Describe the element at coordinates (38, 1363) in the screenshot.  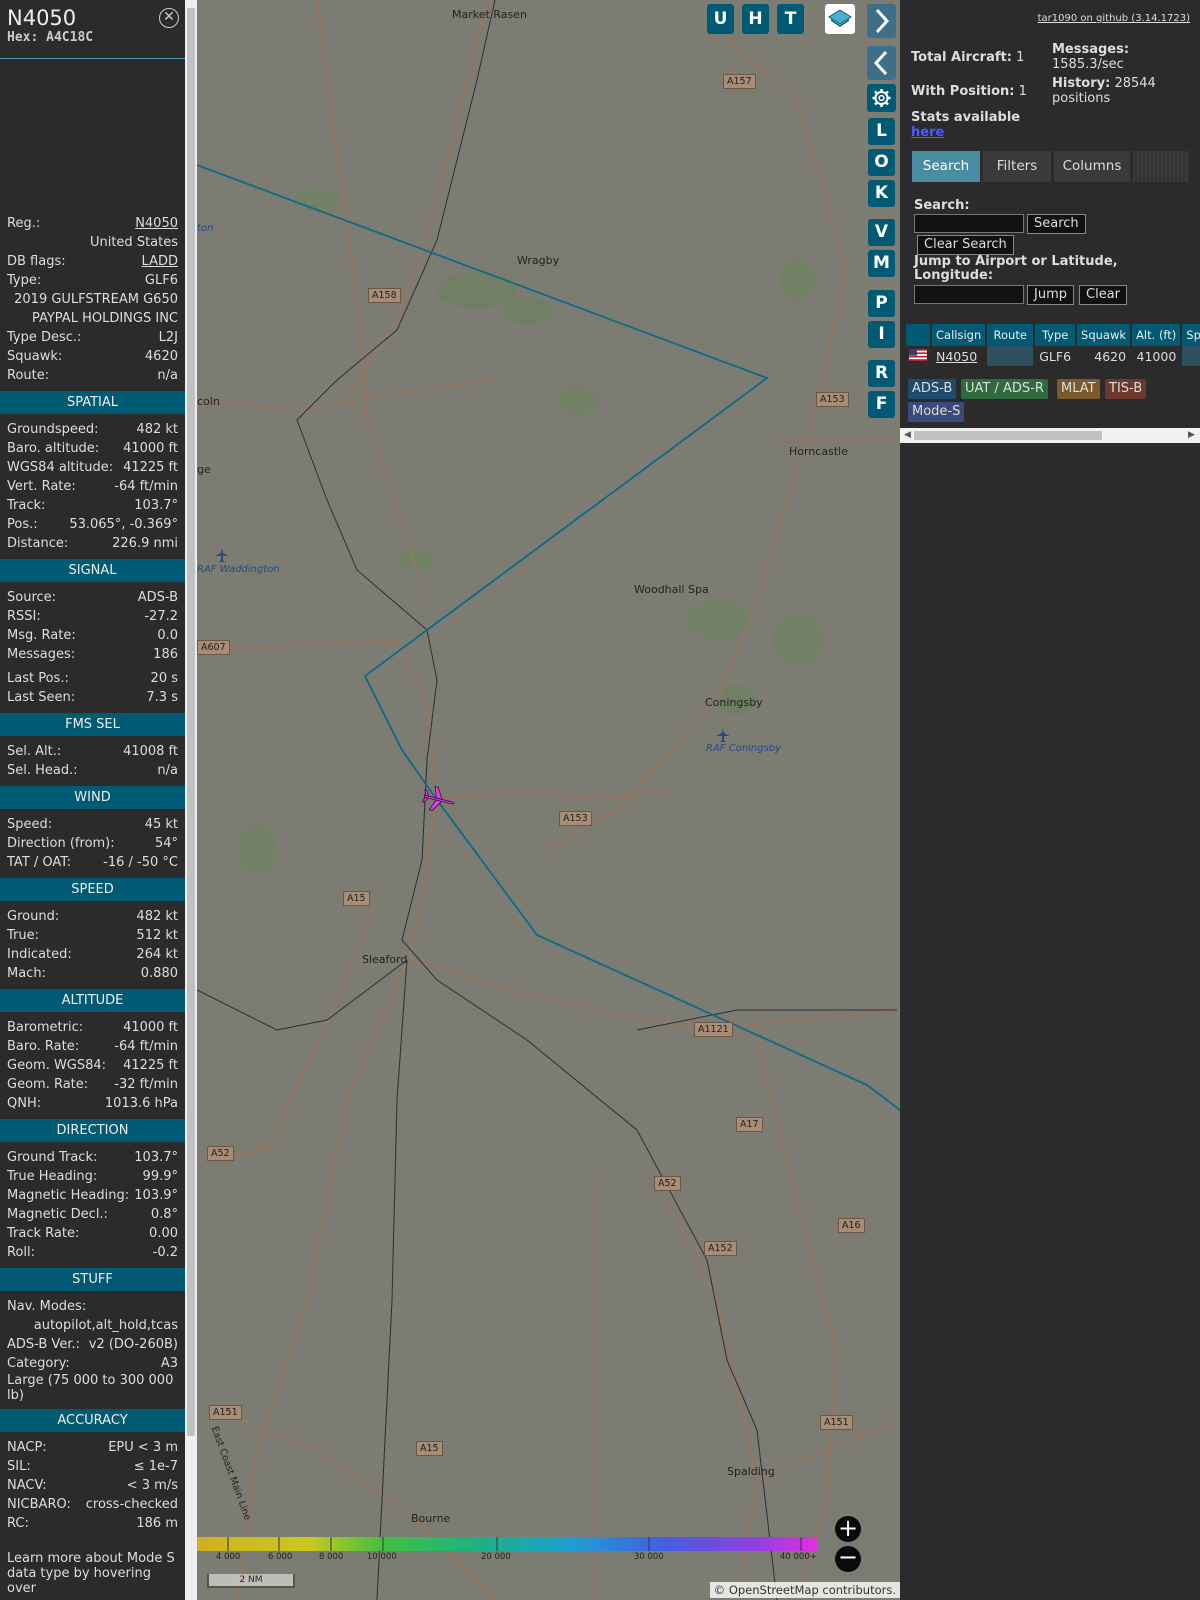
I see `detail-label: Category:` at that location.